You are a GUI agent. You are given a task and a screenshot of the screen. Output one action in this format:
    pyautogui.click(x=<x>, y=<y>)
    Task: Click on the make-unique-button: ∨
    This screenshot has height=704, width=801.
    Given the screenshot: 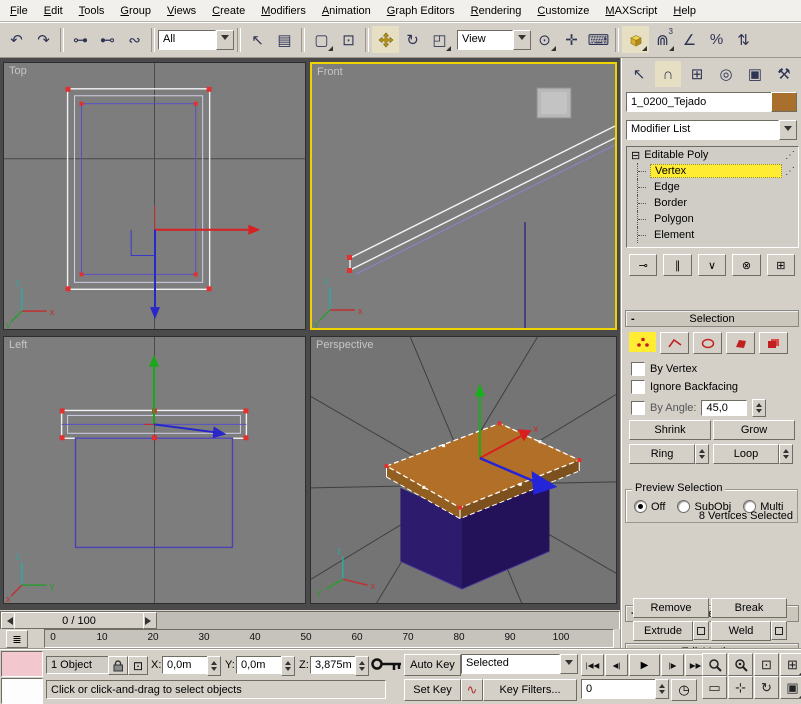 What is the action you would take?
    pyautogui.click(x=712, y=265)
    